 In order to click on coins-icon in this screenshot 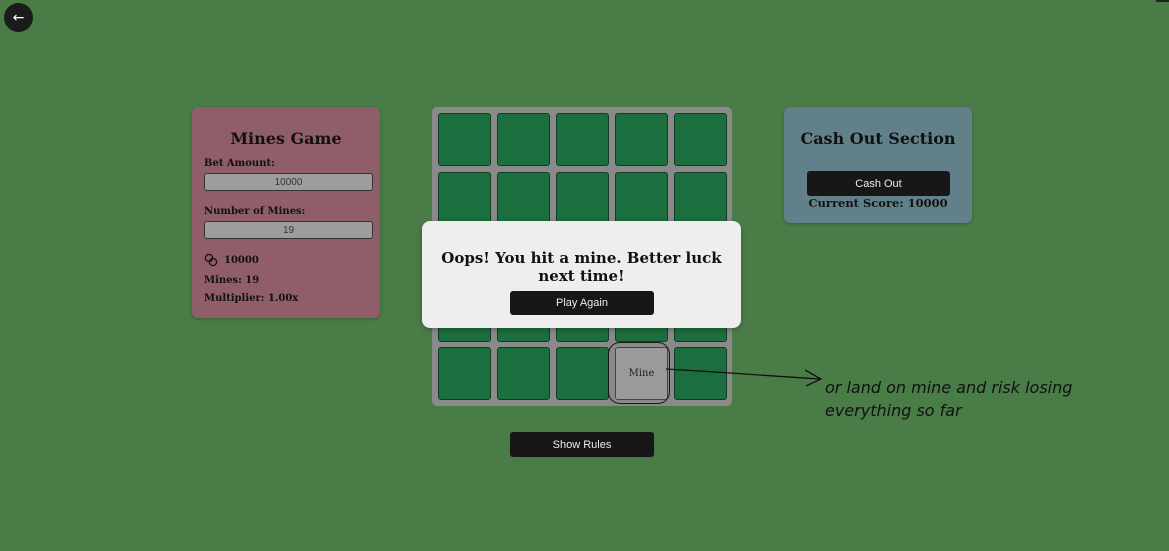, I will do `click(211, 260)`.